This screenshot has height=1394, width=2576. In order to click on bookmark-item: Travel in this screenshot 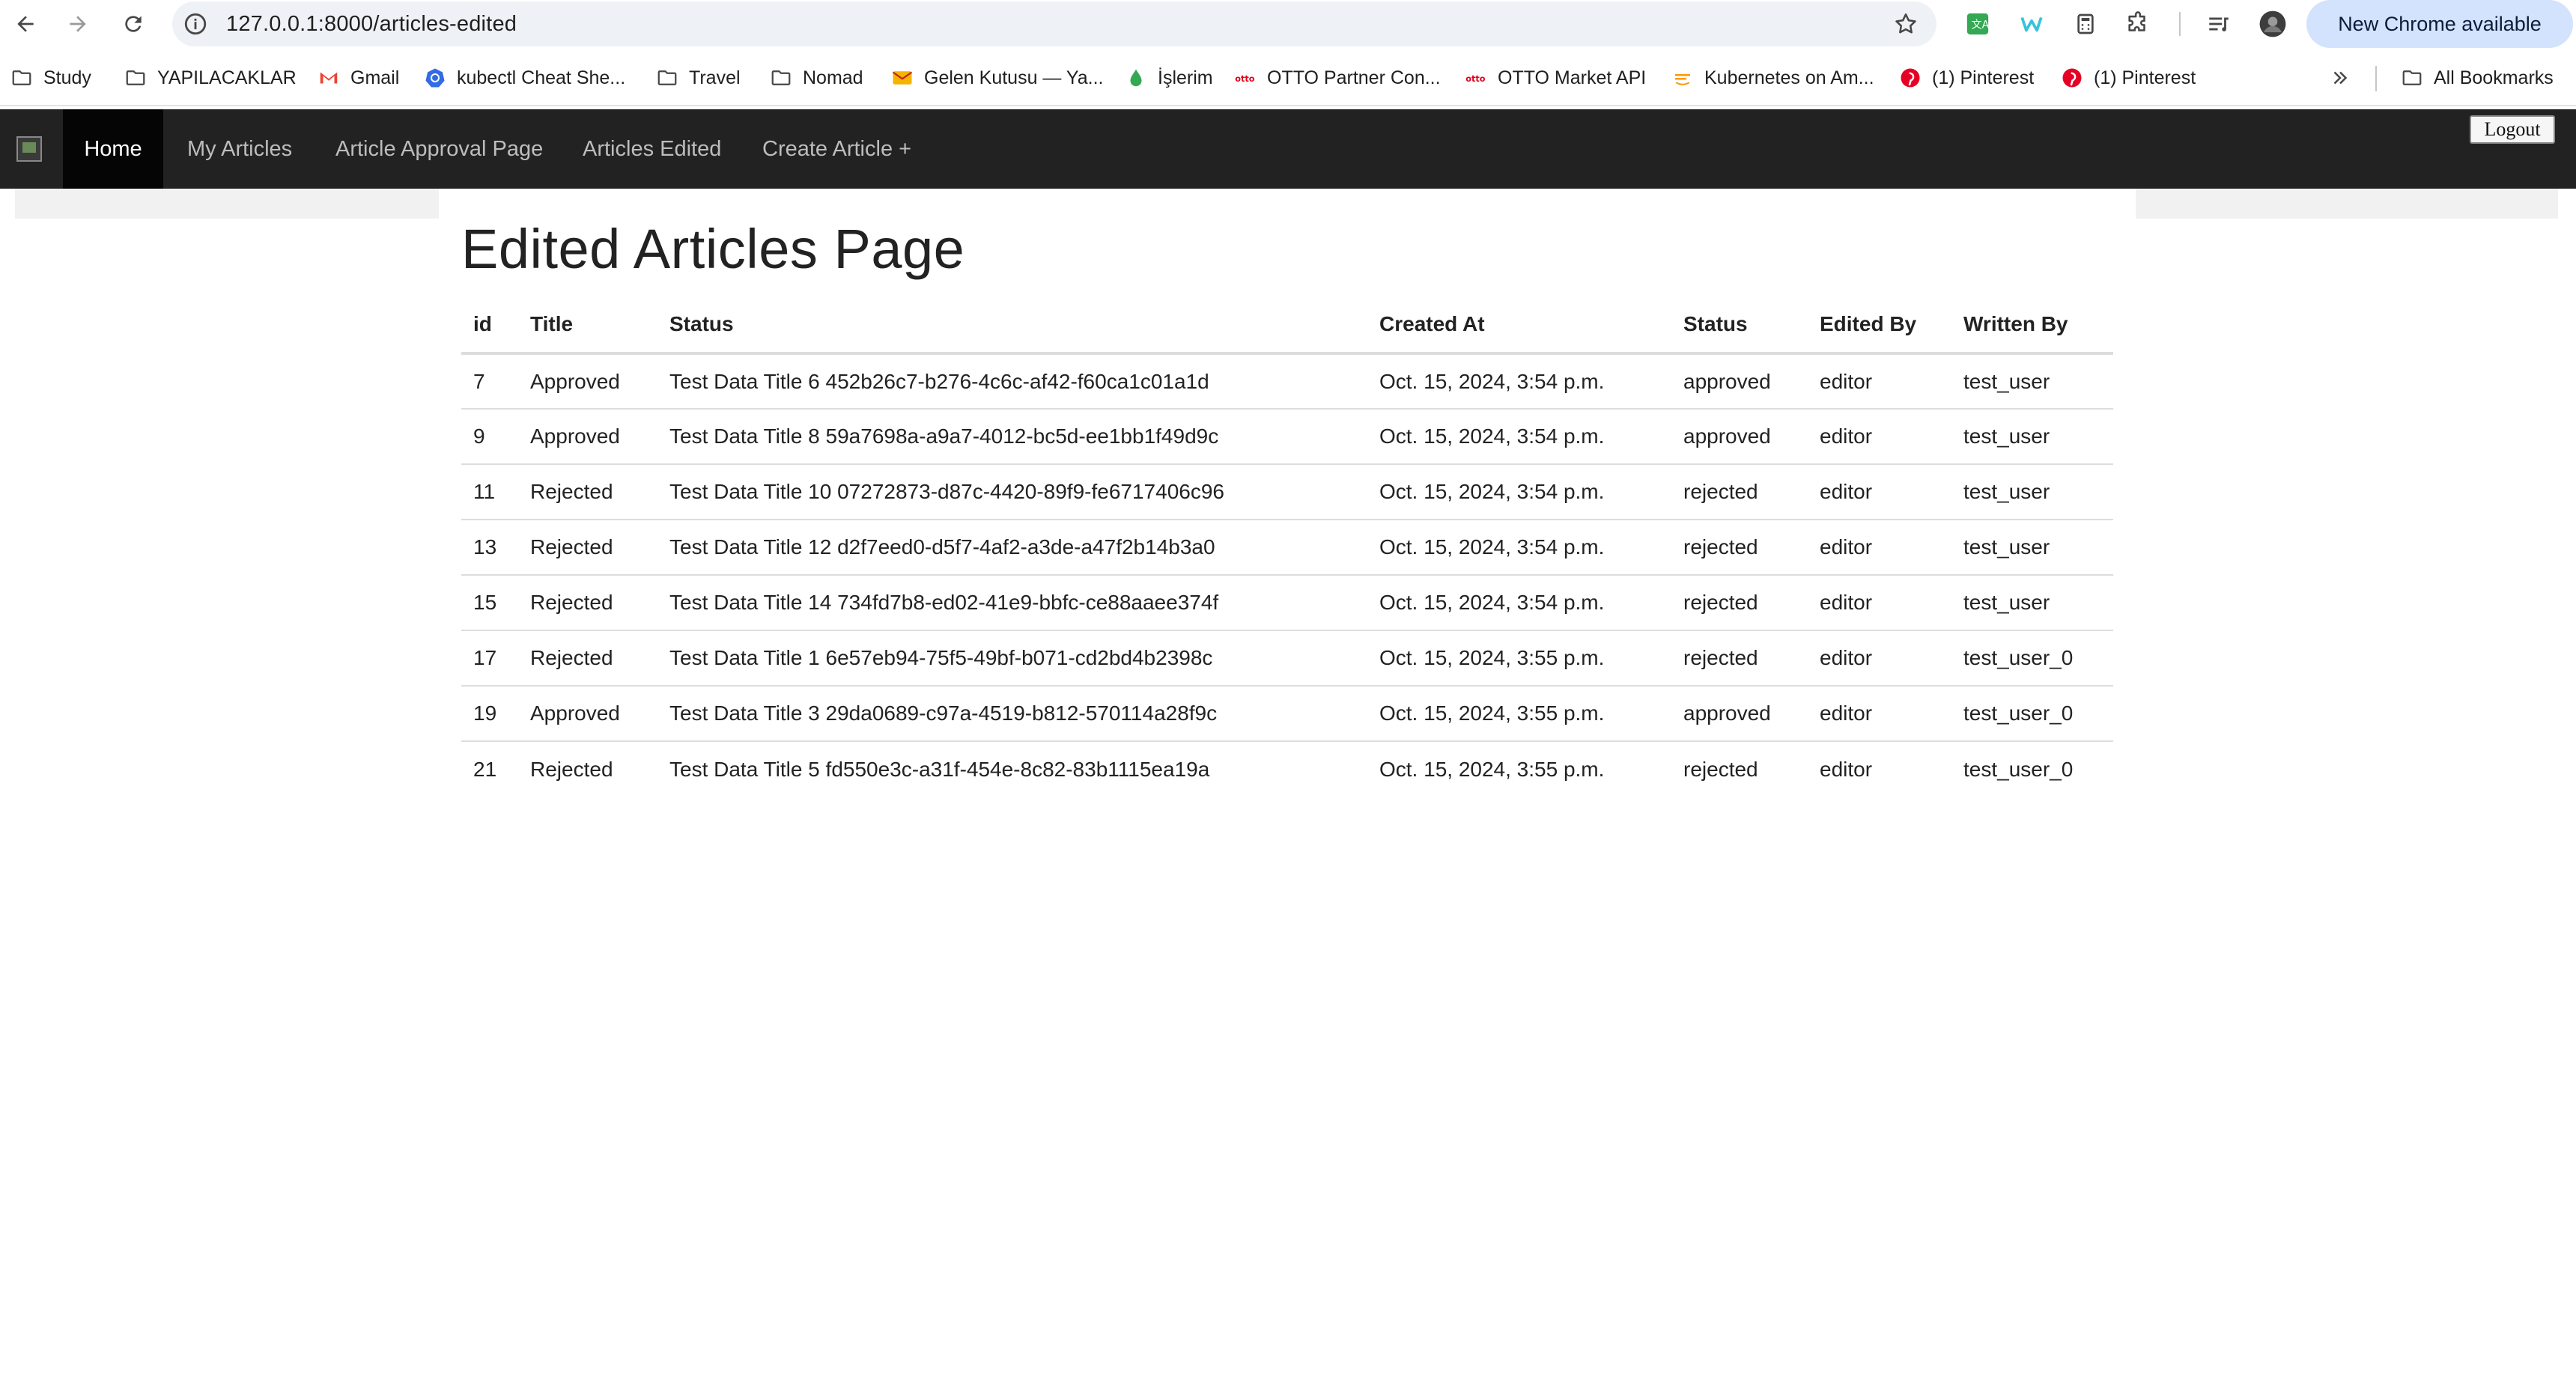, I will do `click(698, 78)`.